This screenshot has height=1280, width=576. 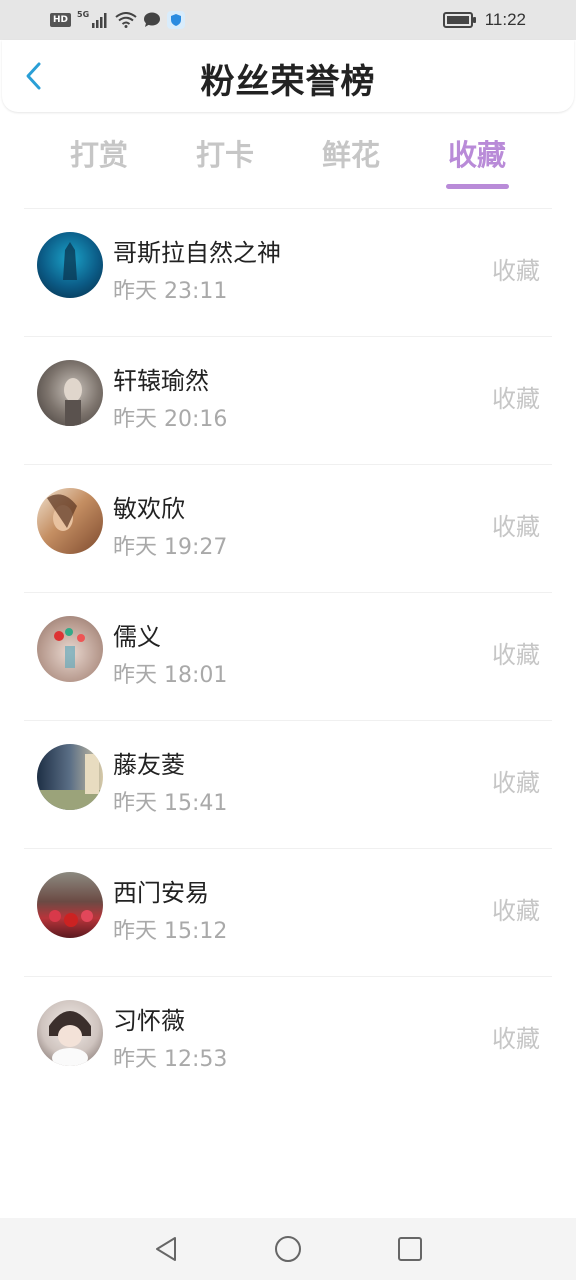 What do you see at coordinates (99, 20) in the screenshot?
I see `signal-icon` at bounding box center [99, 20].